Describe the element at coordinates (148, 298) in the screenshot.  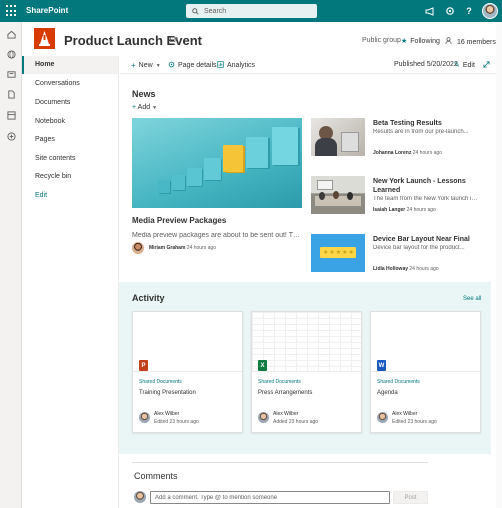
I see `activity-heading: Activity` at that location.